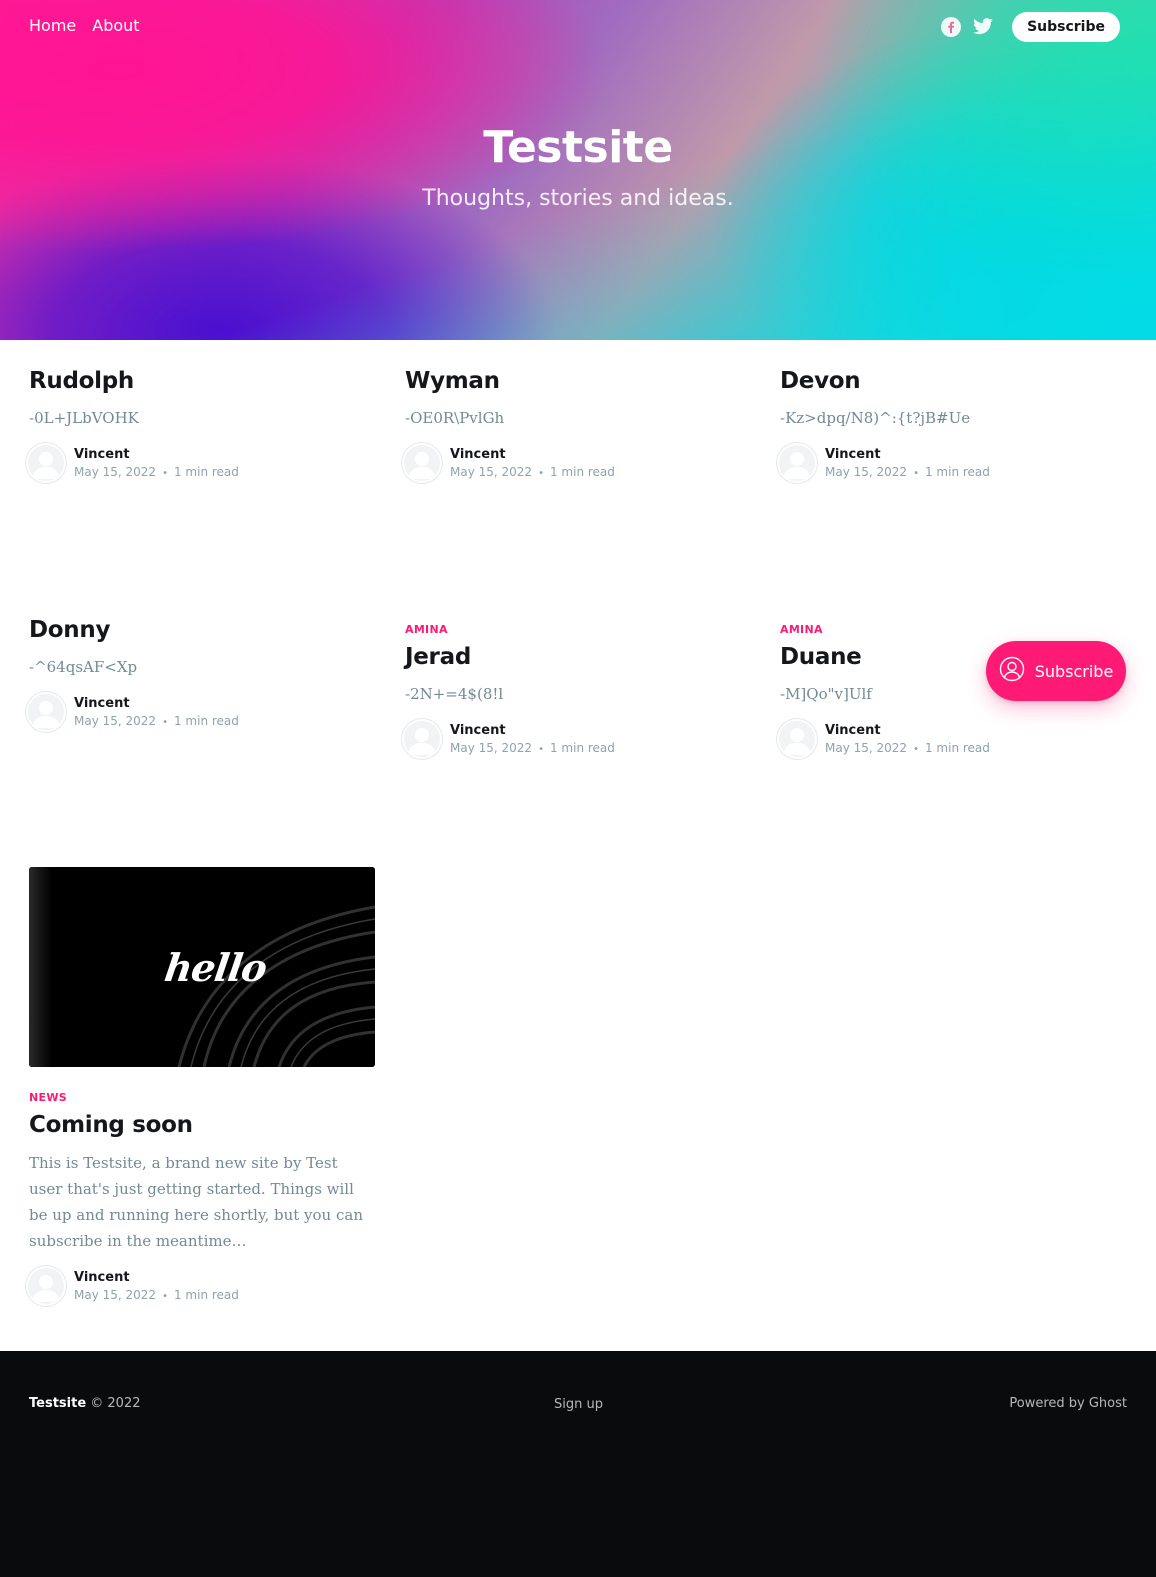 This screenshot has height=1577, width=1156. I want to click on user-circle-icon, so click(1012, 671).